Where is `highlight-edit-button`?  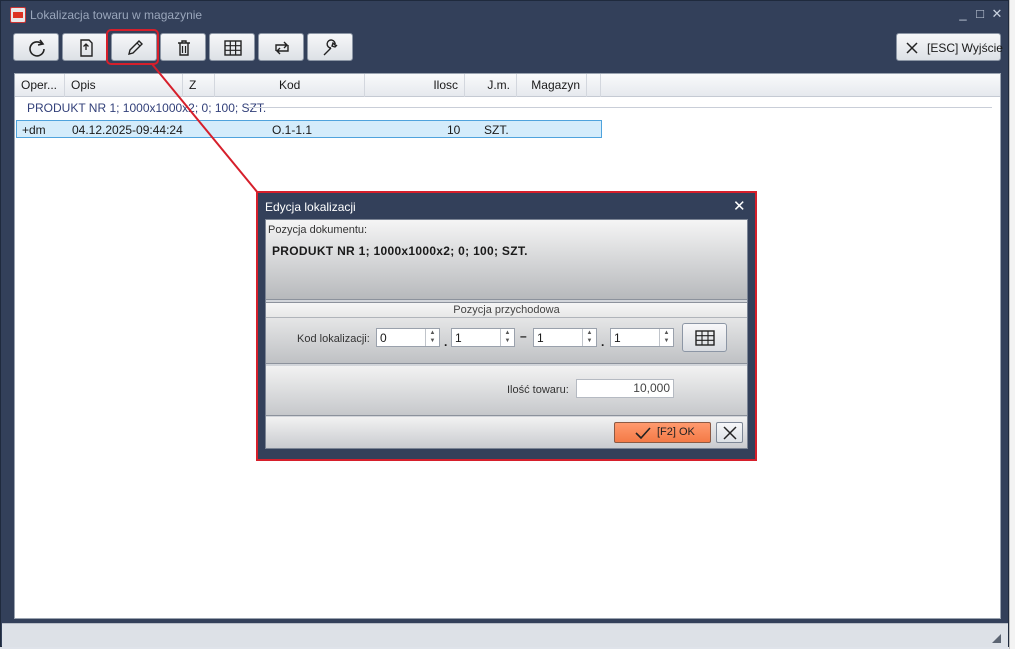
highlight-edit-button is located at coordinates (132, 47).